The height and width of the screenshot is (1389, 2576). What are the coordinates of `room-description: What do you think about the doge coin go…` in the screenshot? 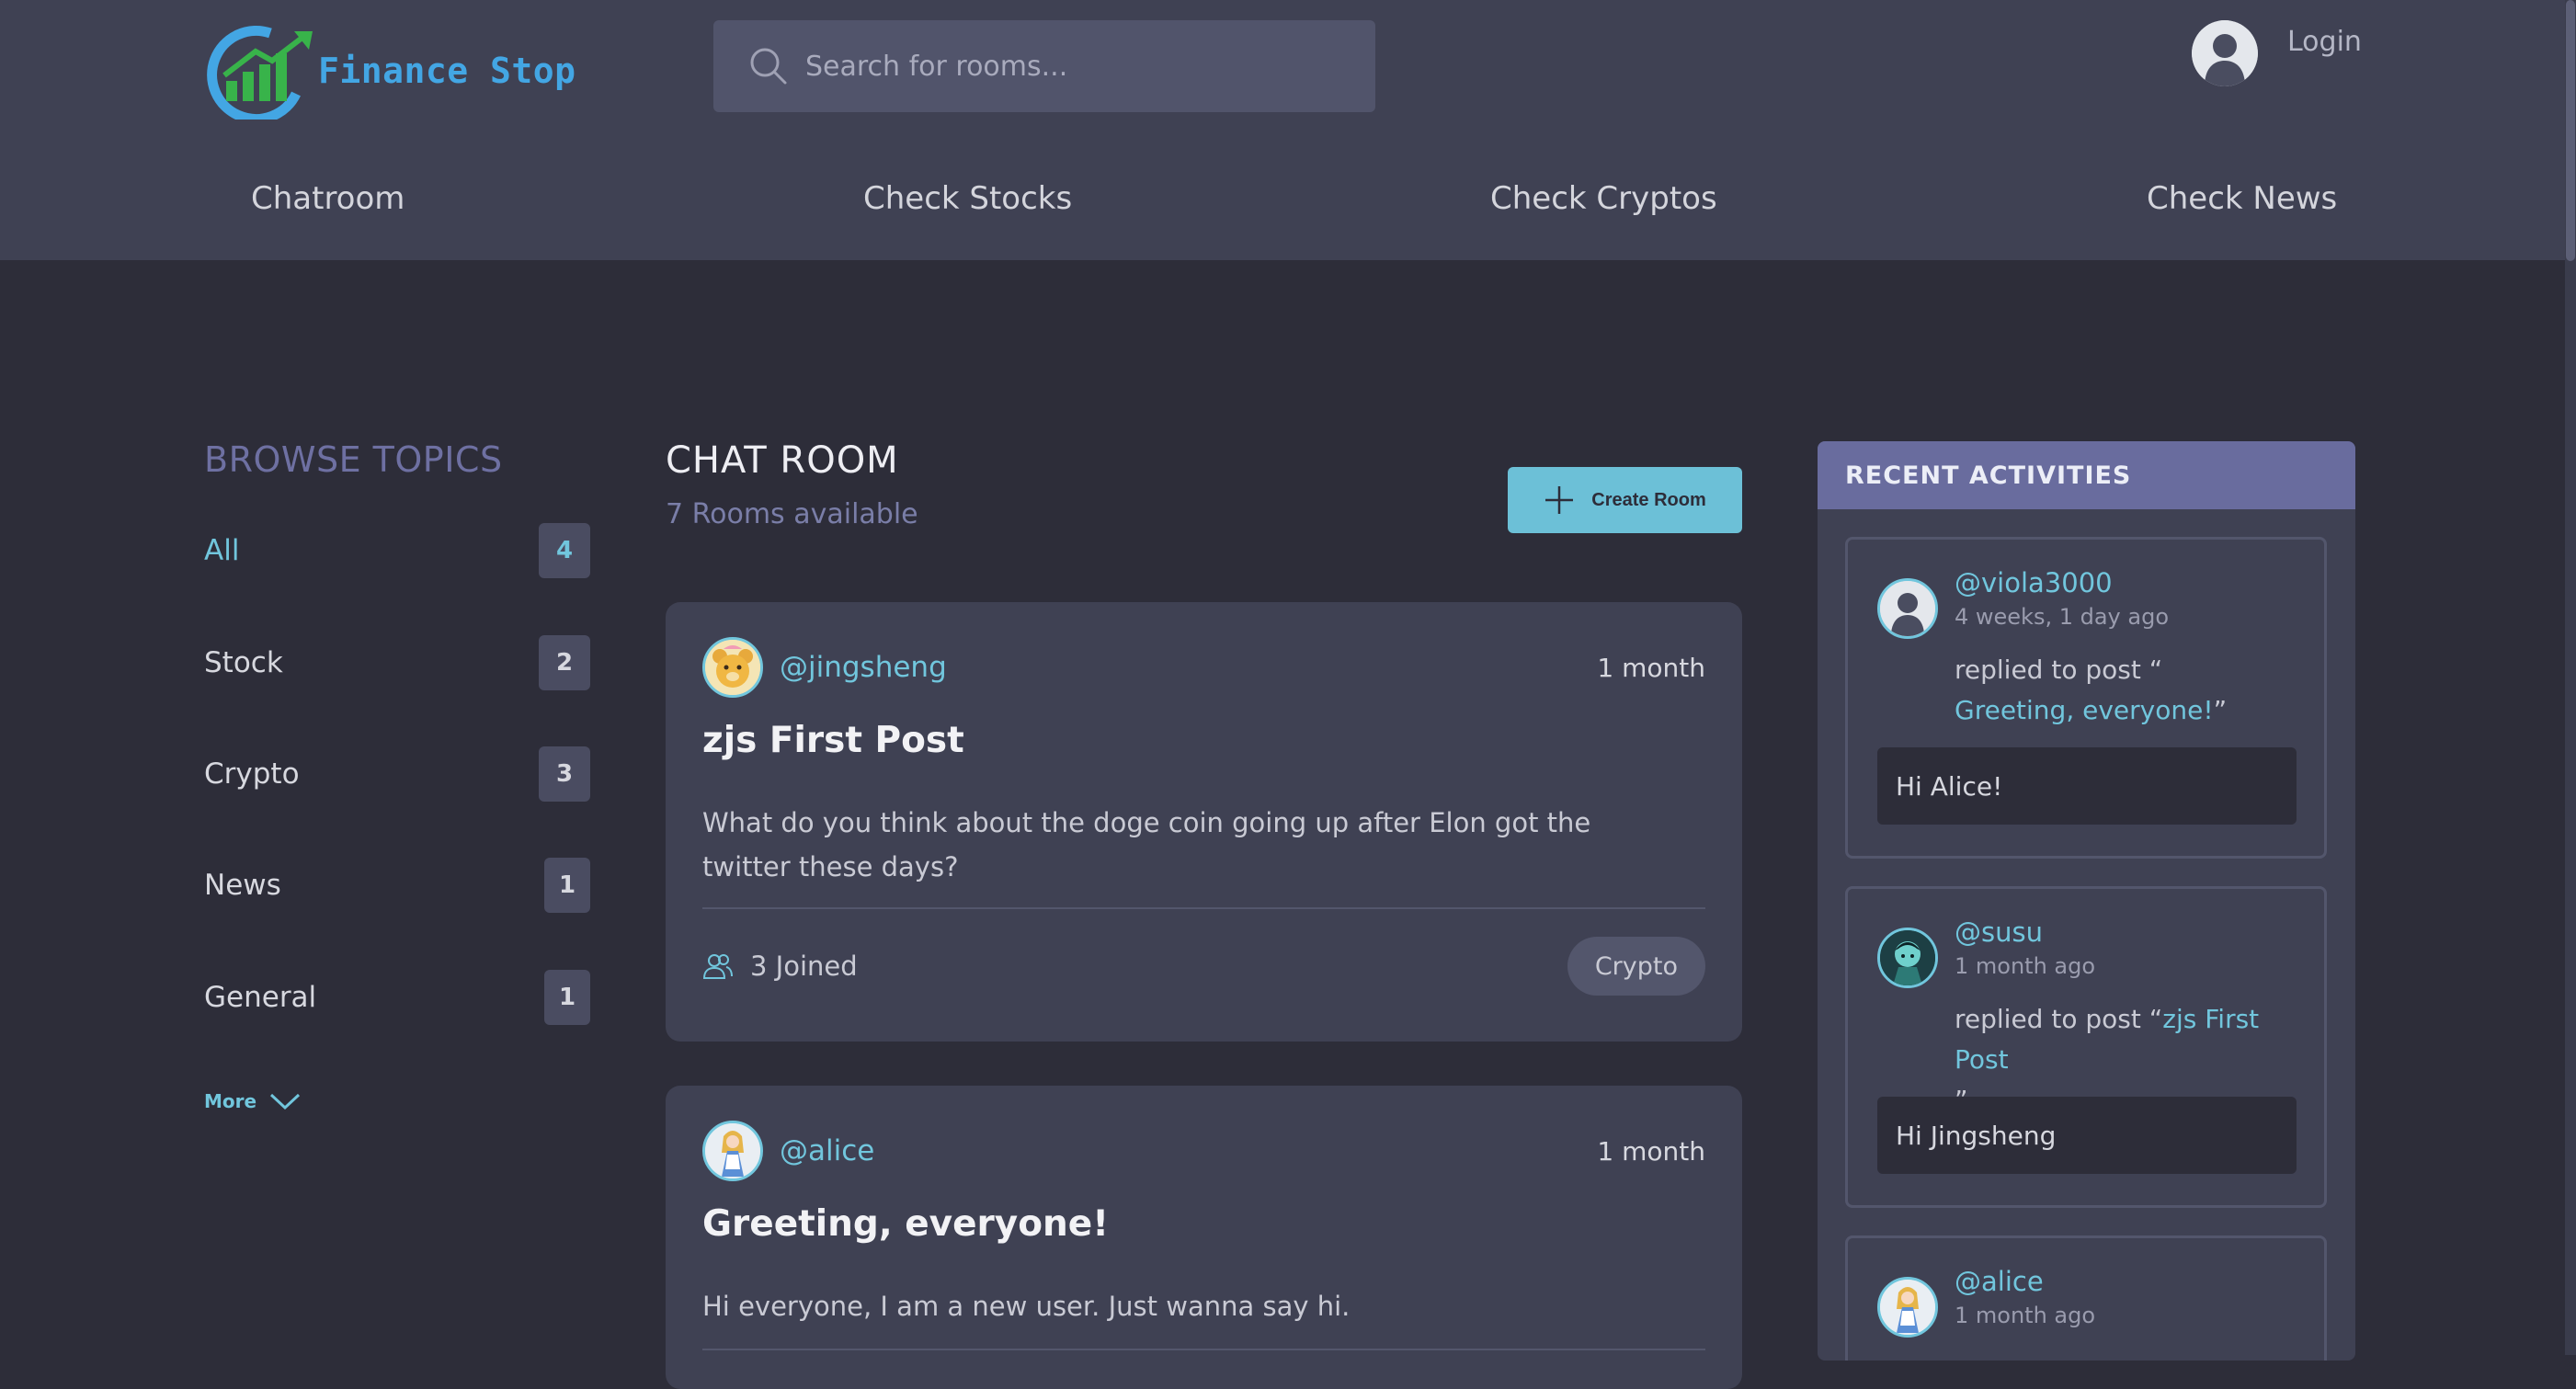 It's located at (1146, 844).